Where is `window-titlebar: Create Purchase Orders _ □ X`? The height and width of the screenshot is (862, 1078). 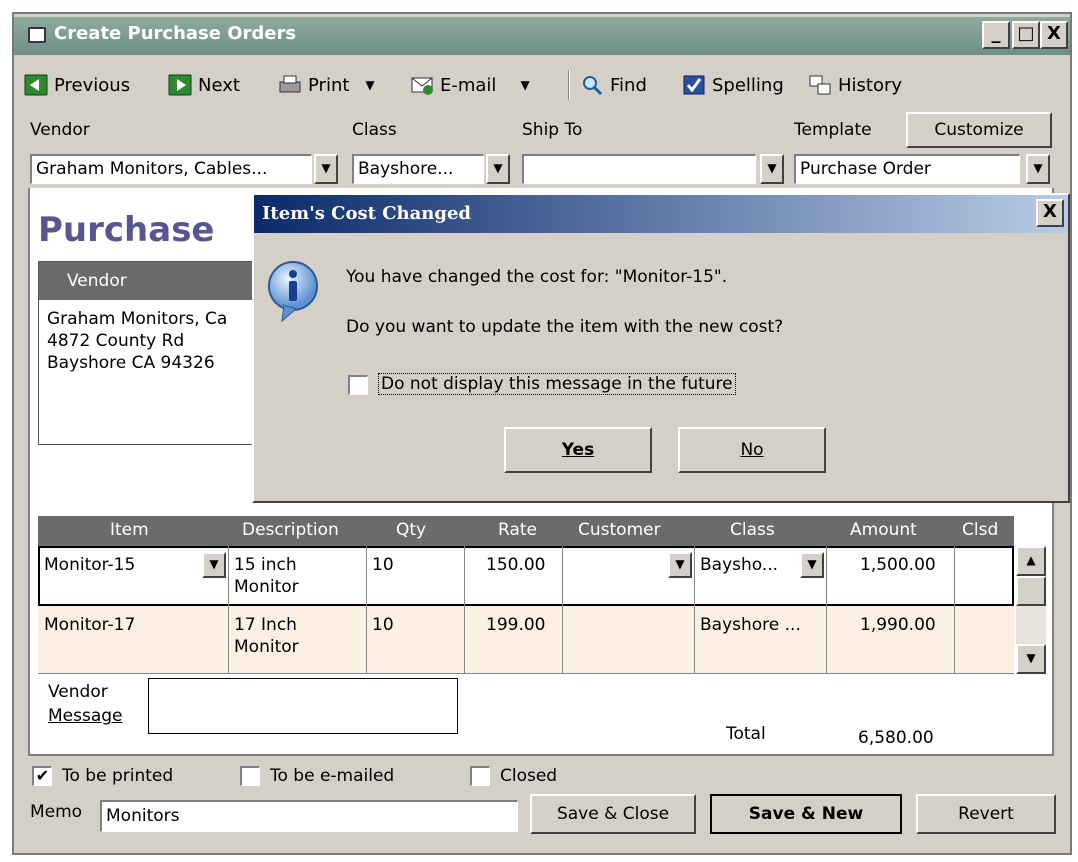 window-titlebar: Create Purchase Orders _ □ X is located at coordinates (542, 36).